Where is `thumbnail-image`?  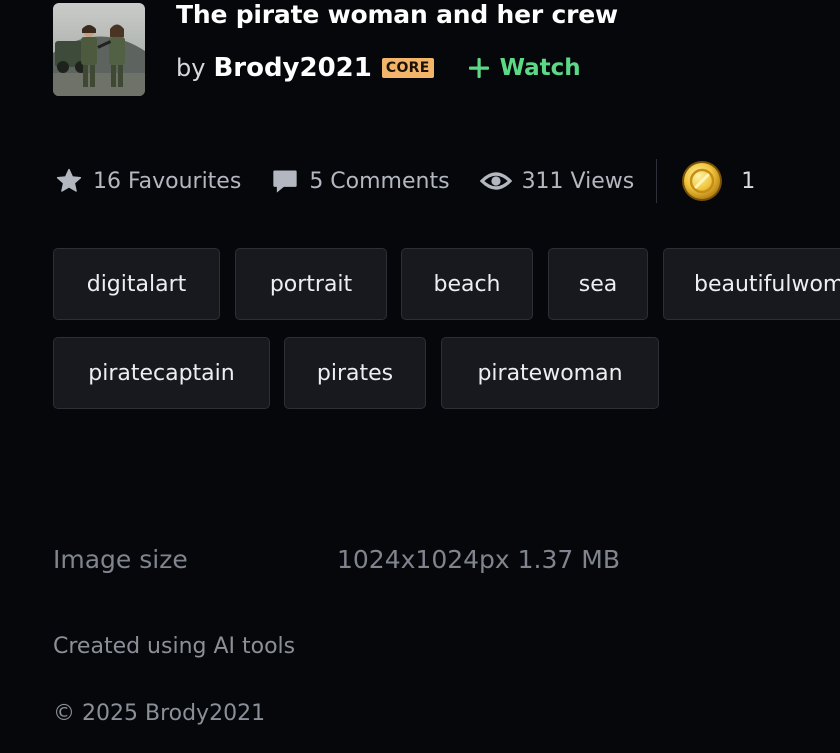 thumbnail-image is located at coordinates (99, 49).